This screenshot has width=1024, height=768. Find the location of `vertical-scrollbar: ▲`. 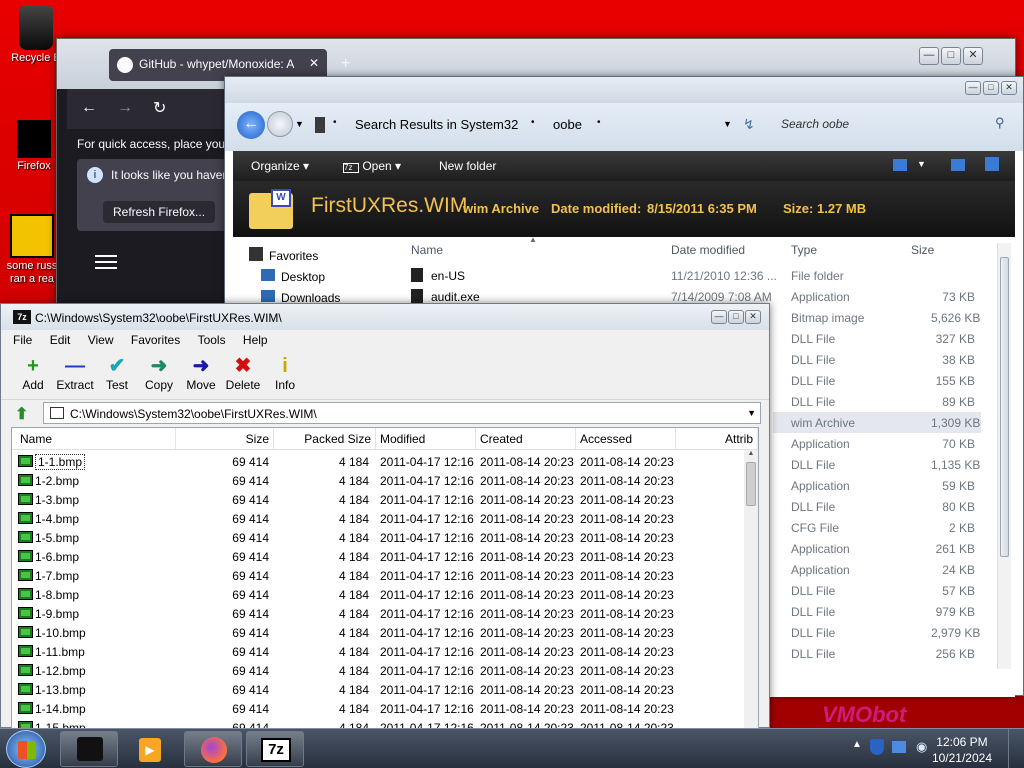

vertical-scrollbar: ▲ is located at coordinates (751, 589).